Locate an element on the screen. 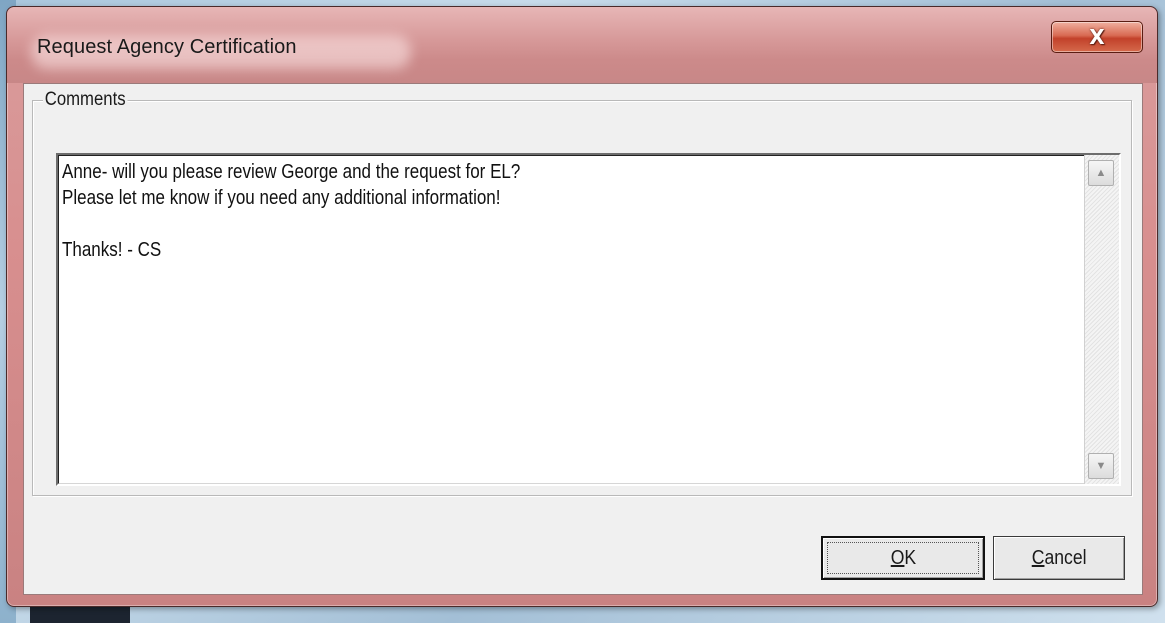 This screenshot has height=623, width=1165. ok-mnemonic: O is located at coordinates (897, 557).